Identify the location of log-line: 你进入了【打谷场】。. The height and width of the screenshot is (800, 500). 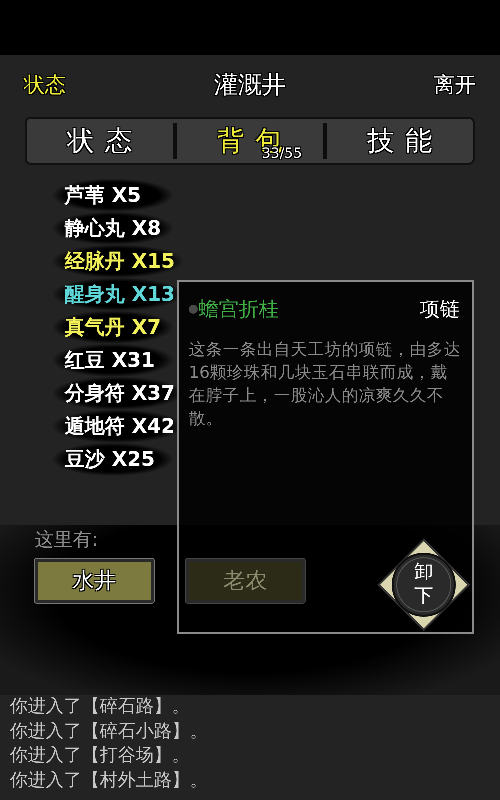
(100, 756).